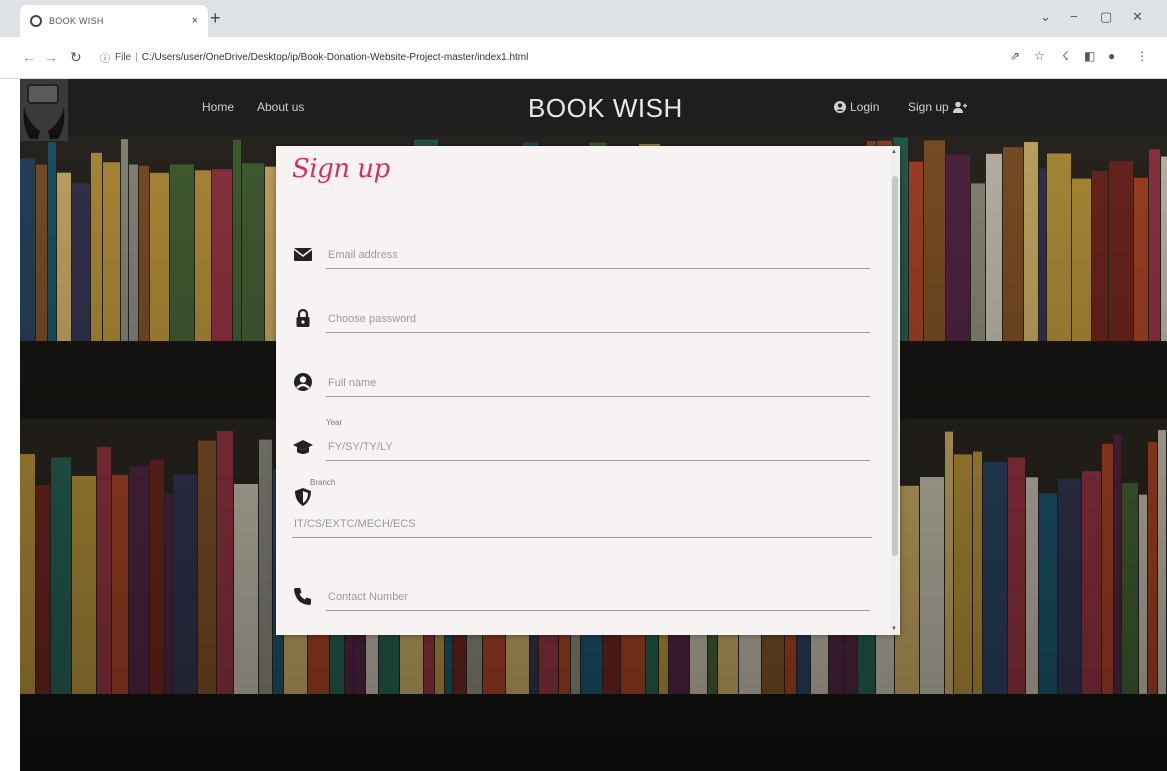  I want to click on back-icon: ←, so click(29, 57).